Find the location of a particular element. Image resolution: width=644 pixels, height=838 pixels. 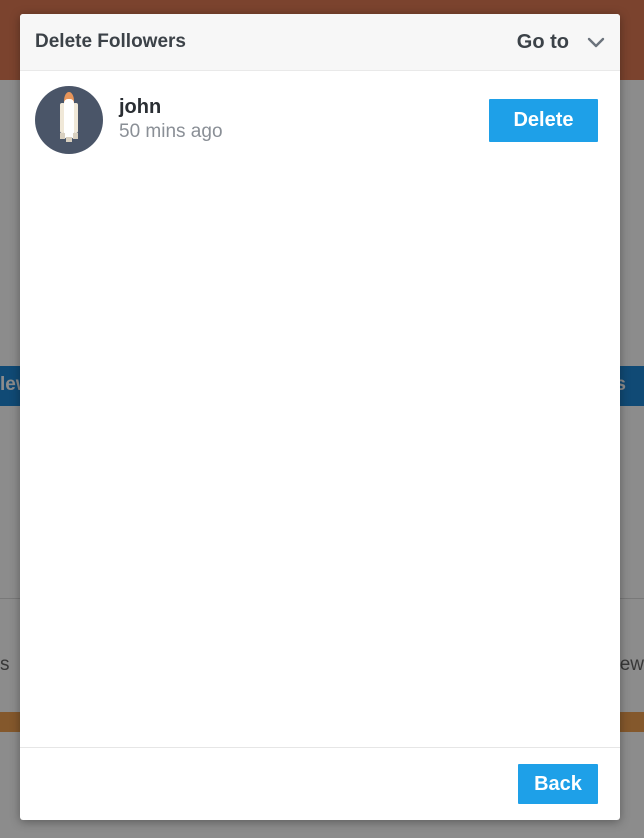

goto-label: Go to is located at coordinates (542, 41).